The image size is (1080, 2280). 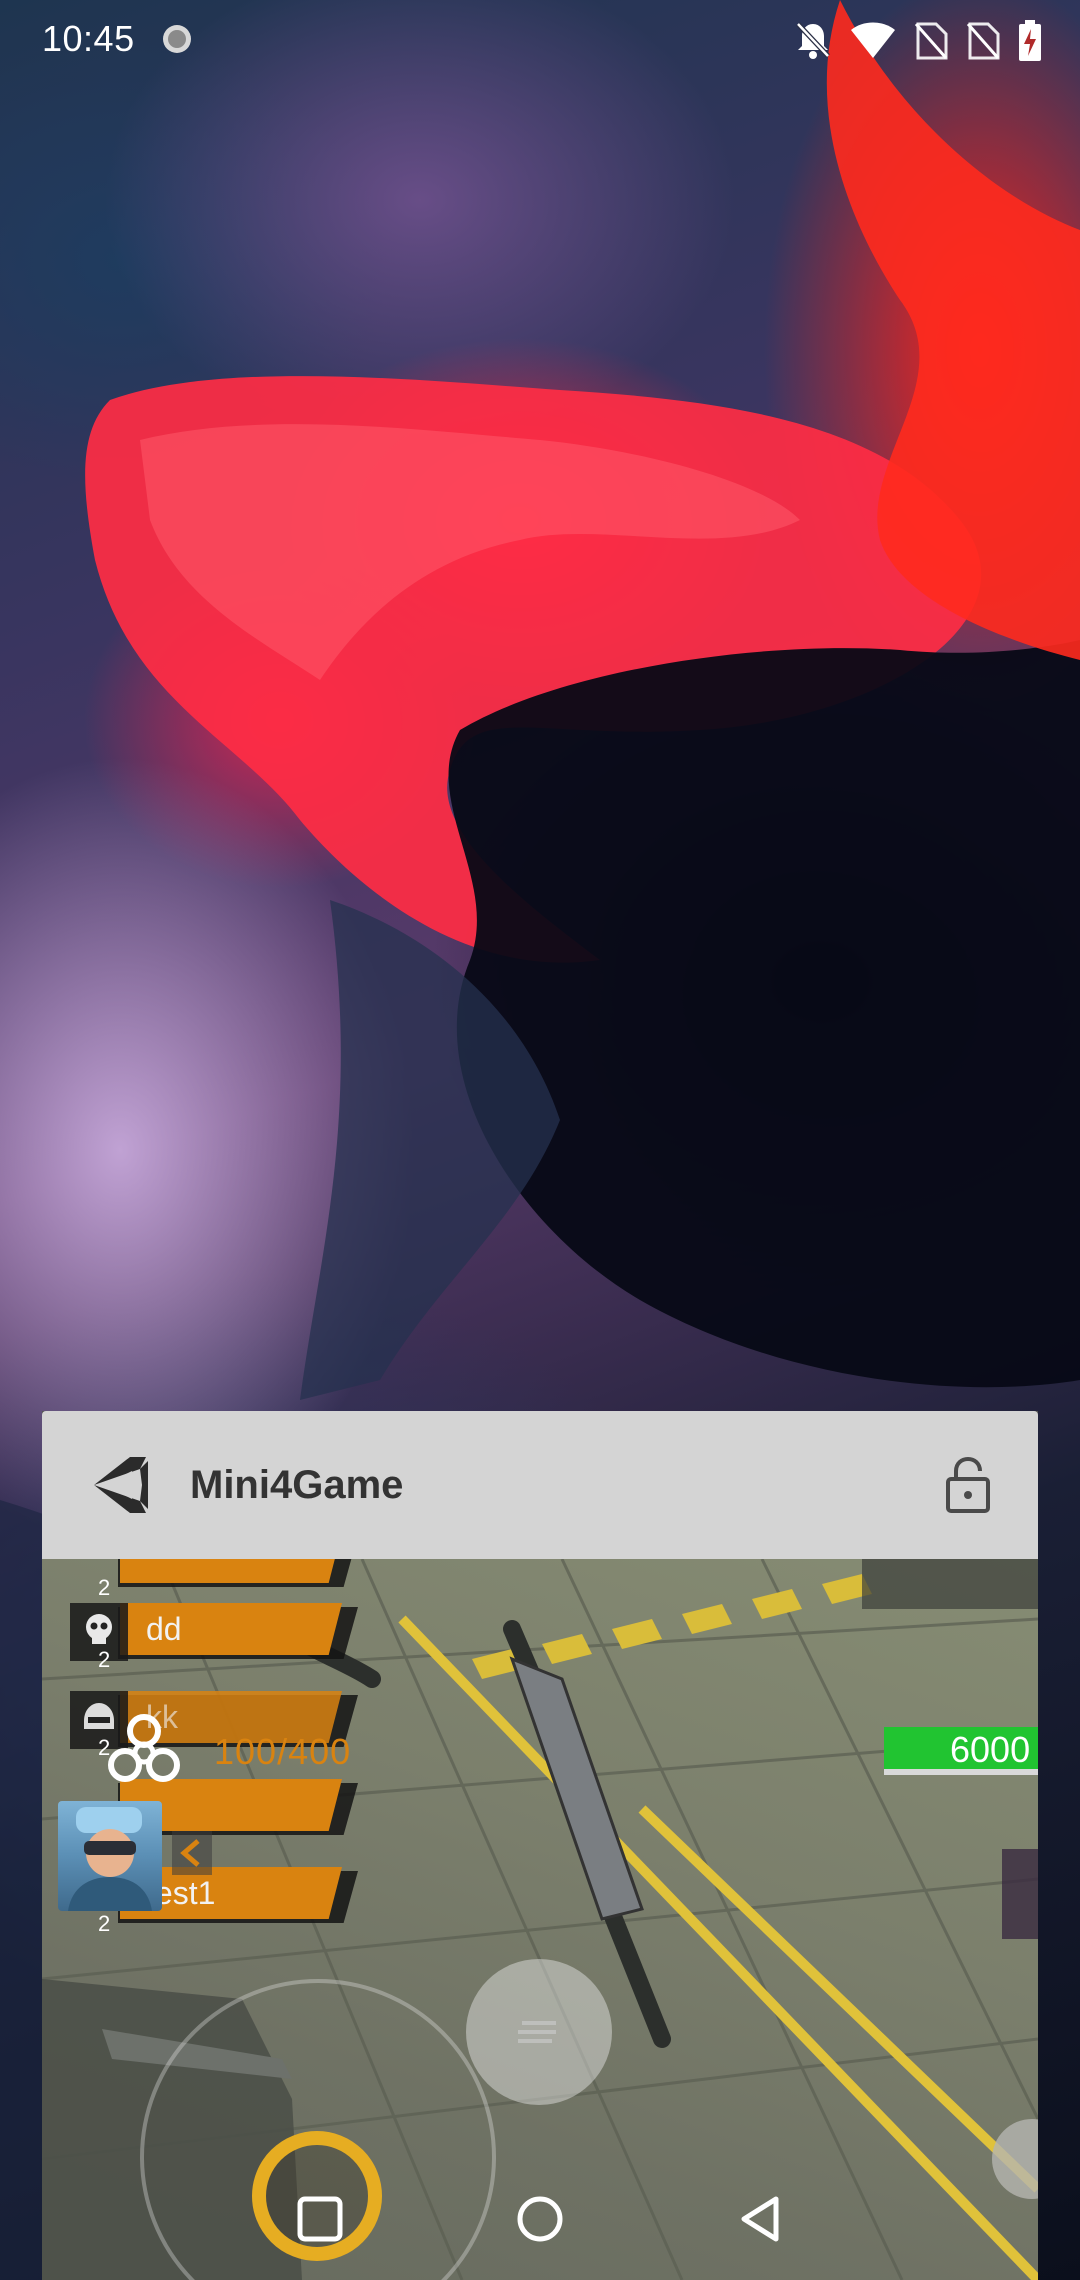 I want to click on player-bar, so click(x=231, y=1571).